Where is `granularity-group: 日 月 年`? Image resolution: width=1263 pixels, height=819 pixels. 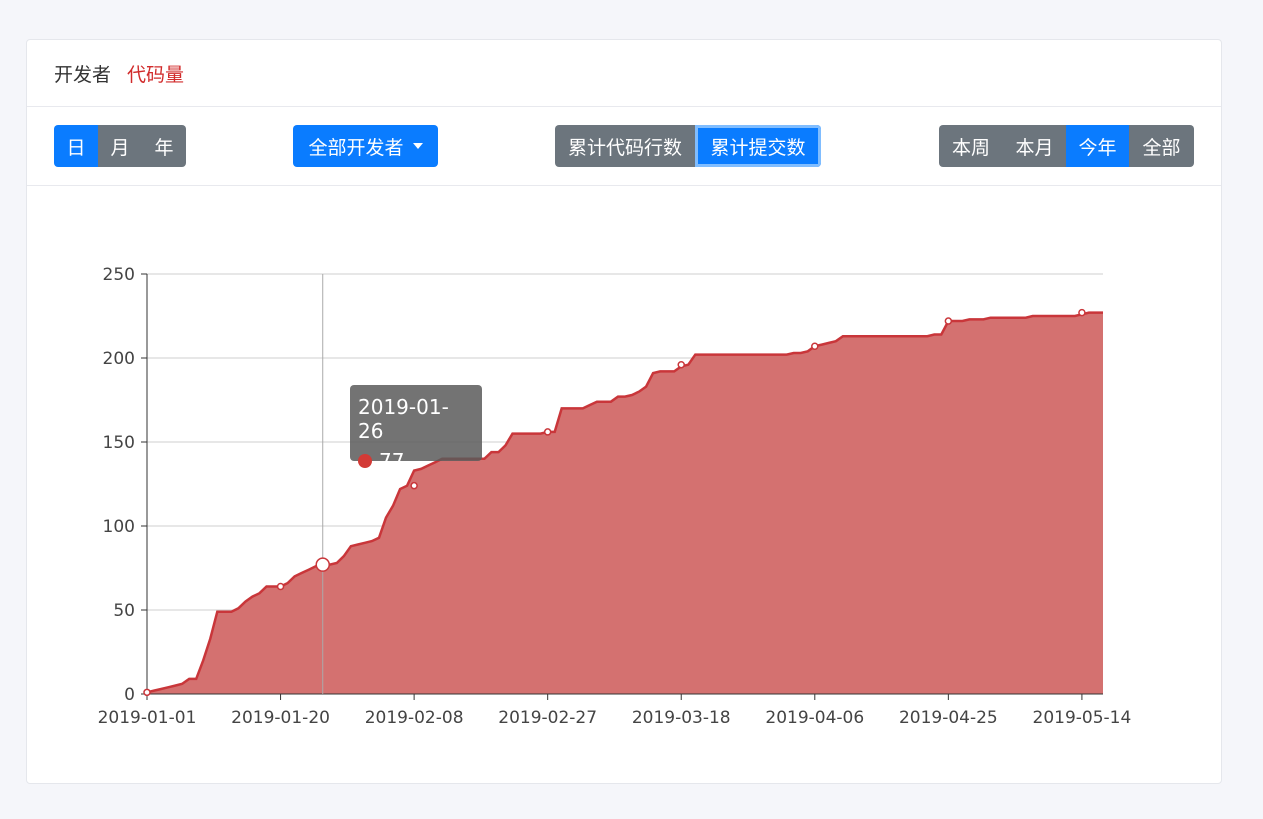 granularity-group: 日 月 年 is located at coordinates (120, 146).